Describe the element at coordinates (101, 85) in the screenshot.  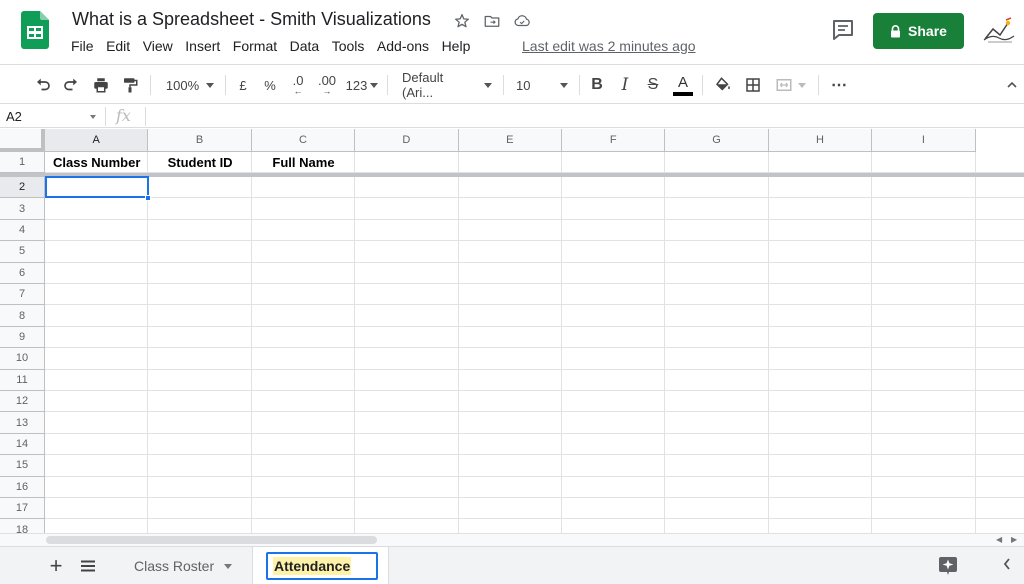
I see `print-icon` at that location.